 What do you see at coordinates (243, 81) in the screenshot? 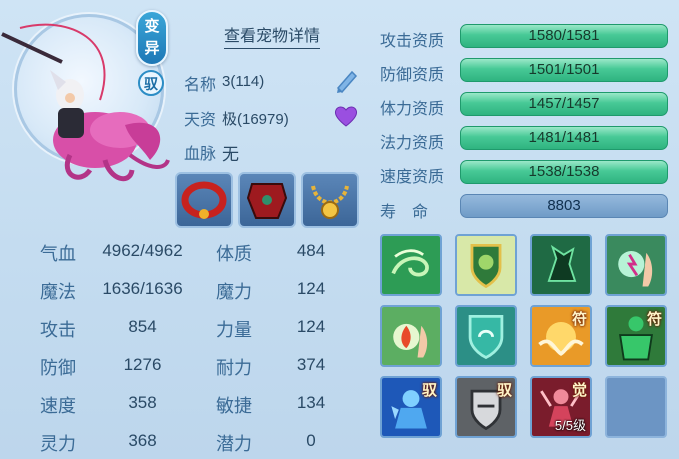
I see `name-value: 3(114)` at bounding box center [243, 81].